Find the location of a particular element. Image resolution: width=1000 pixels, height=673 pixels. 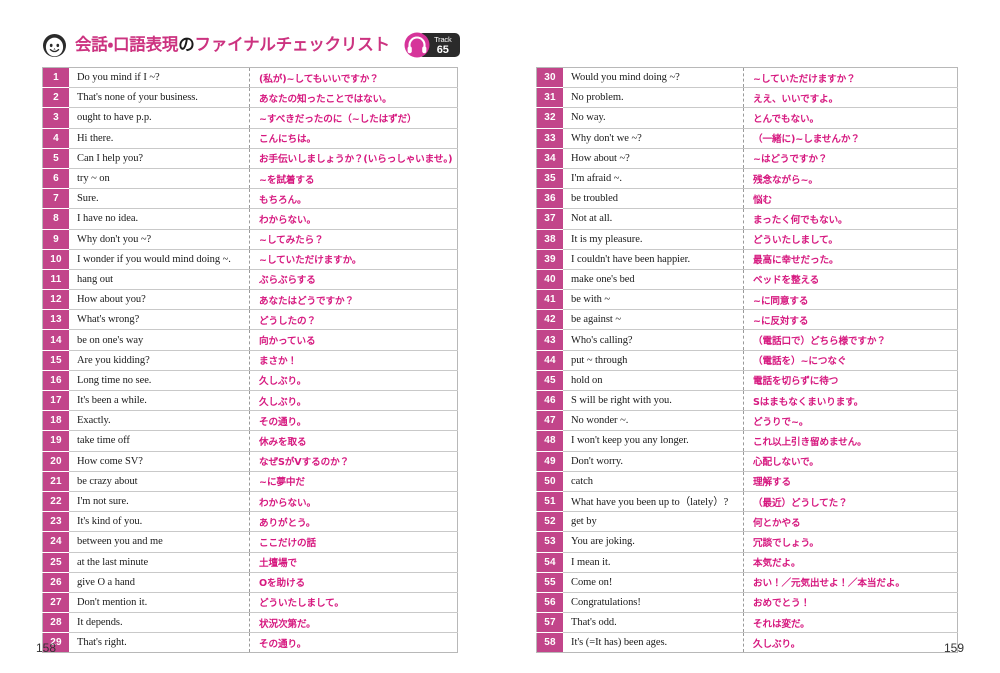

japanese-meaning: まったく何でもない。 is located at coordinates (850, 219).